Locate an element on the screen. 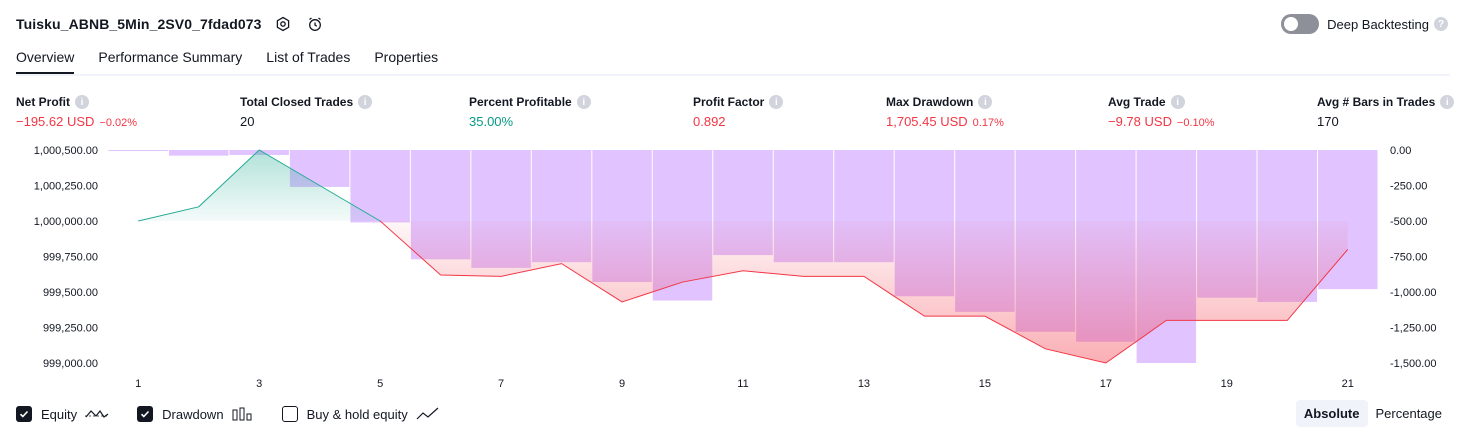 The image size is (1466, 438). legend-buy-hold: Buy & hold equity is located at coordinates (360, 414).